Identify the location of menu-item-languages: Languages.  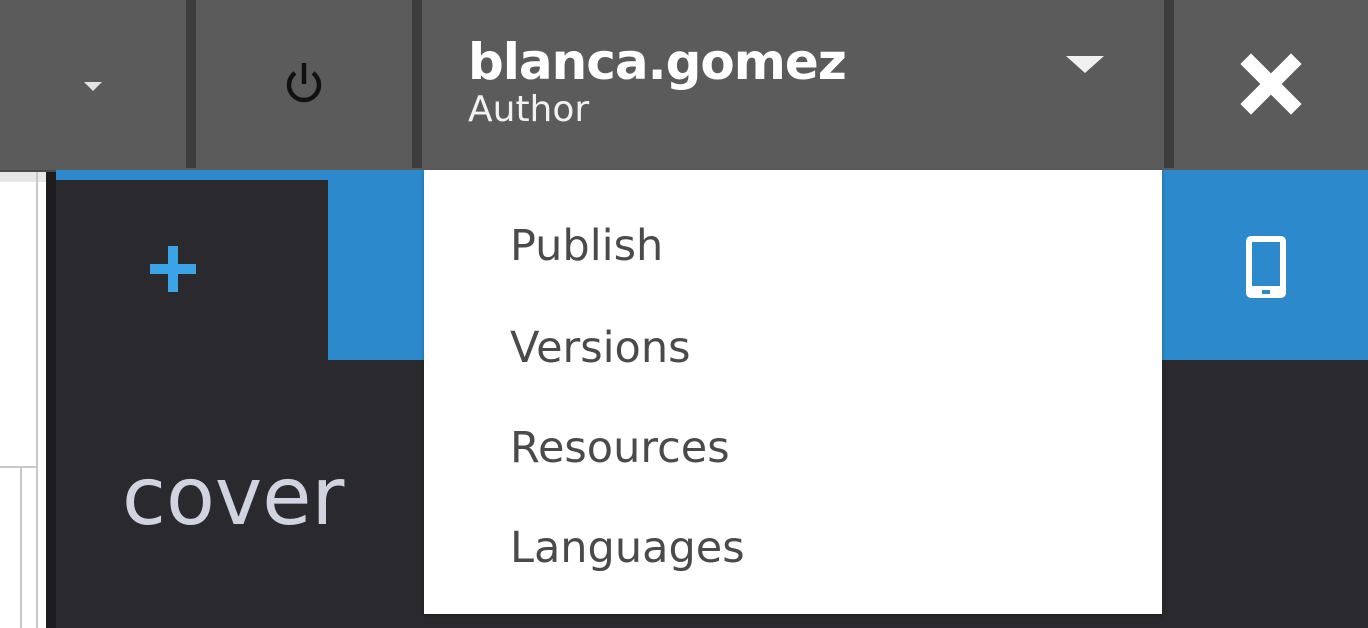
(627, 548).